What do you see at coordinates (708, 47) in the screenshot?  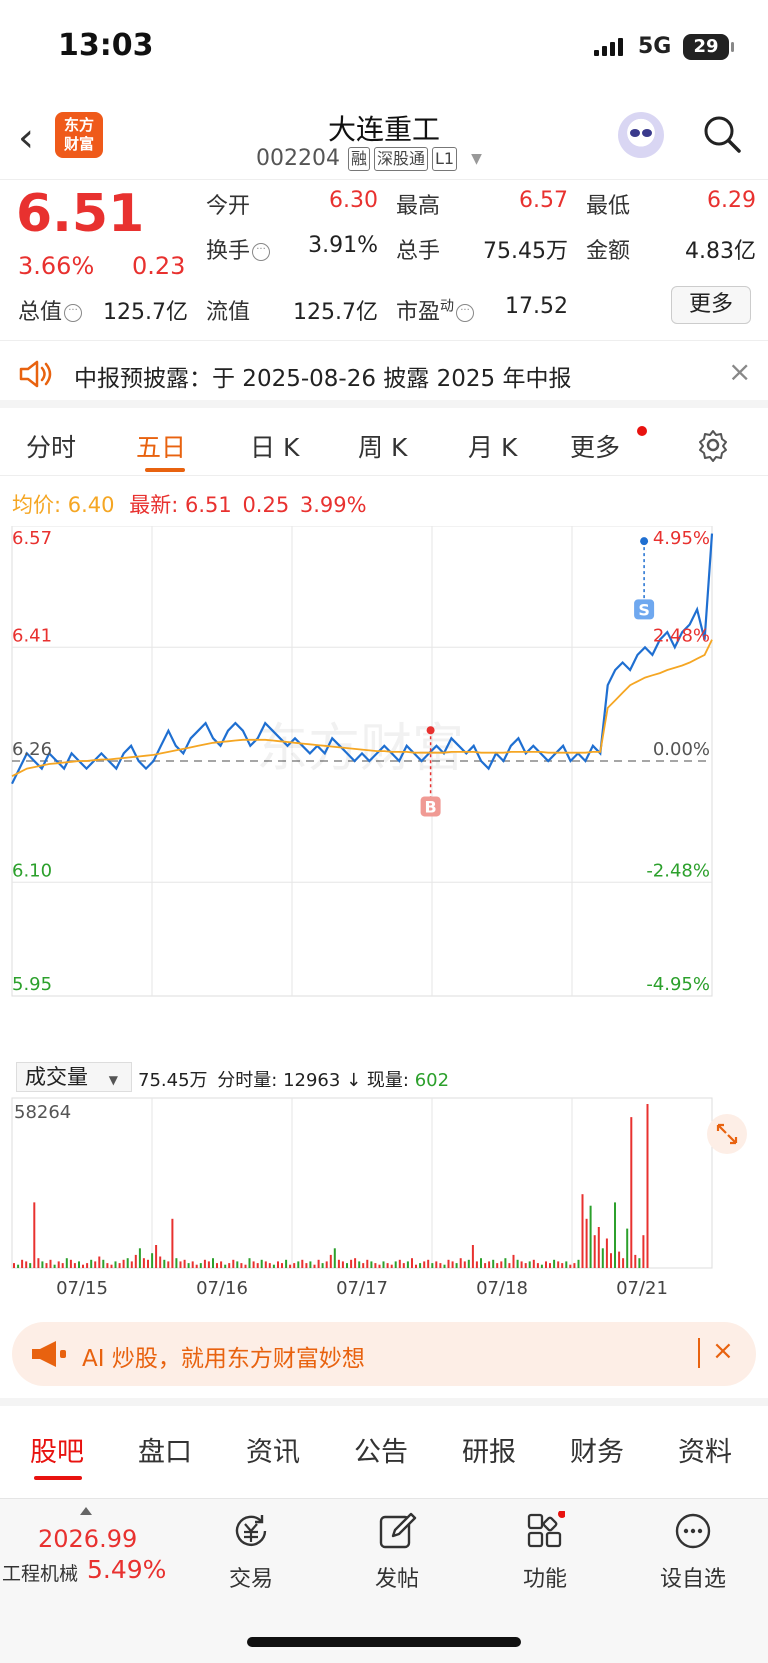 I see `battery-icon: 29` at bounding box center [708, 47].